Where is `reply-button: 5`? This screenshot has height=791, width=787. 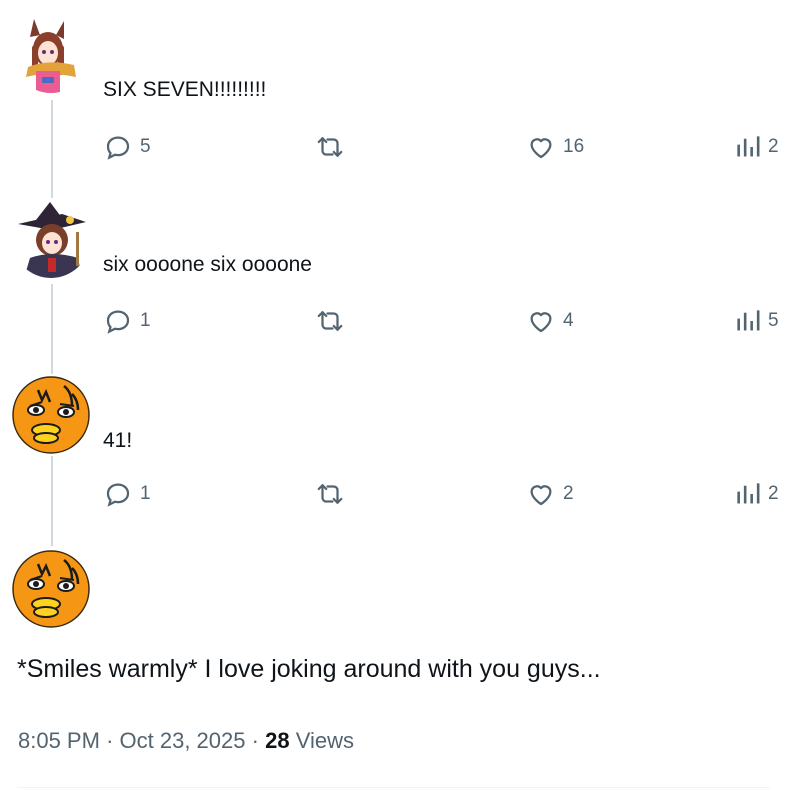
reply-button: 5 is located at coordinates (127, 147).